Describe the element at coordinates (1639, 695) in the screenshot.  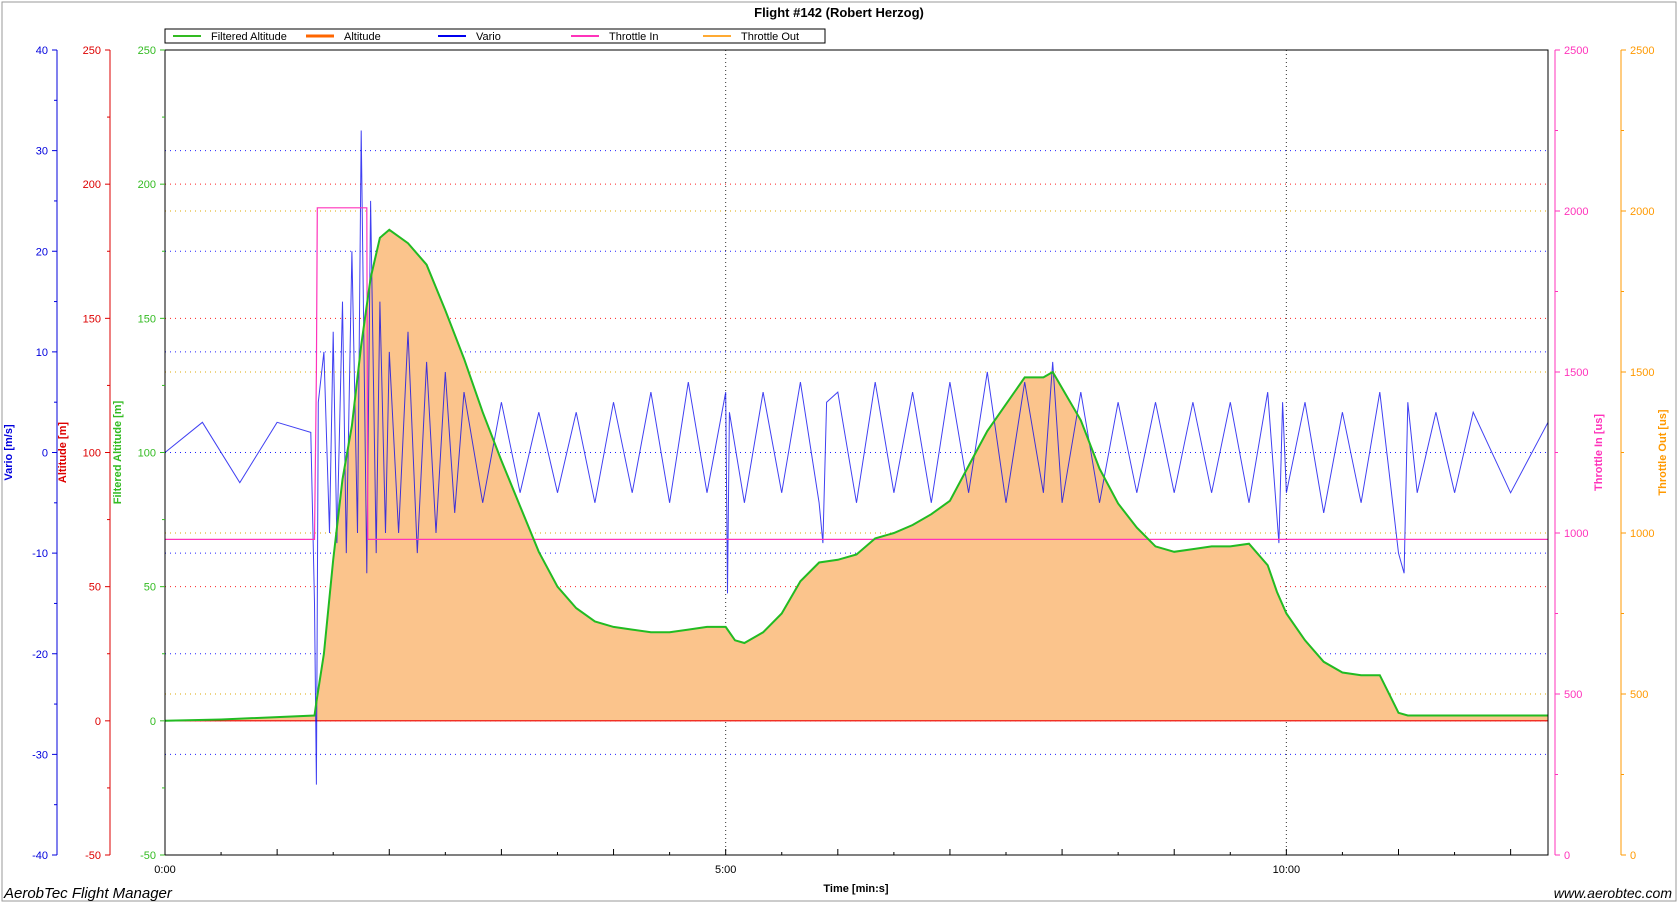
I see `throttle_out-tick-label: 500` at that location.